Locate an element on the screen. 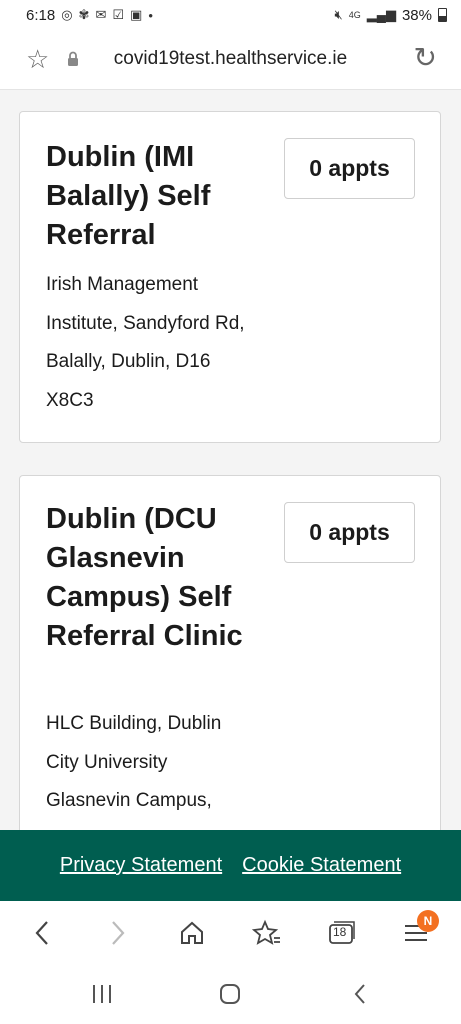 This screenshot has height=1024, width=461. system-back-icon is located at coordinates (359, 994).